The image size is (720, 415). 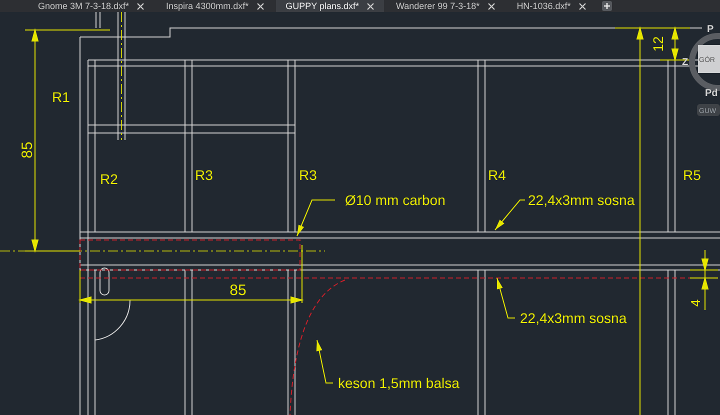 What do you see at coordinates (607, 6) in the screenshot?
I see `add-tab-icon` at bounding box center [607, 6].